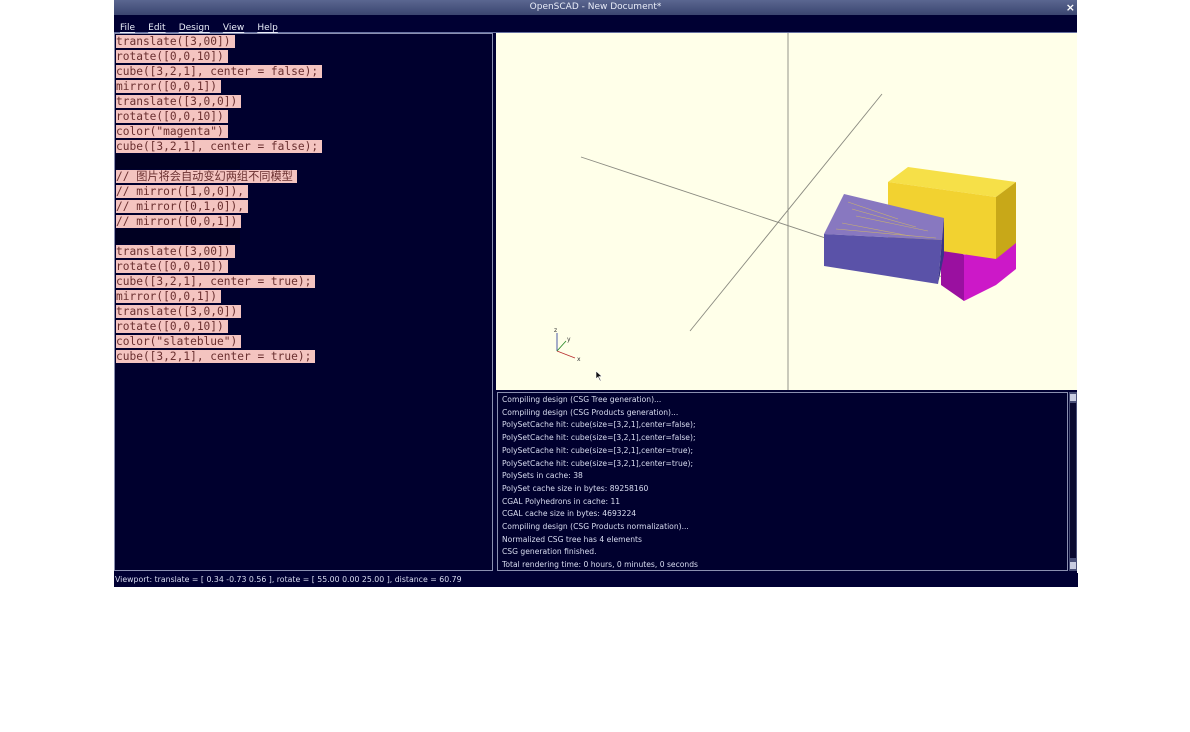  Describe the element at coordinates (179, 341) in the screenshot. I see `editor-line-text: color("slateblue")` at that location.